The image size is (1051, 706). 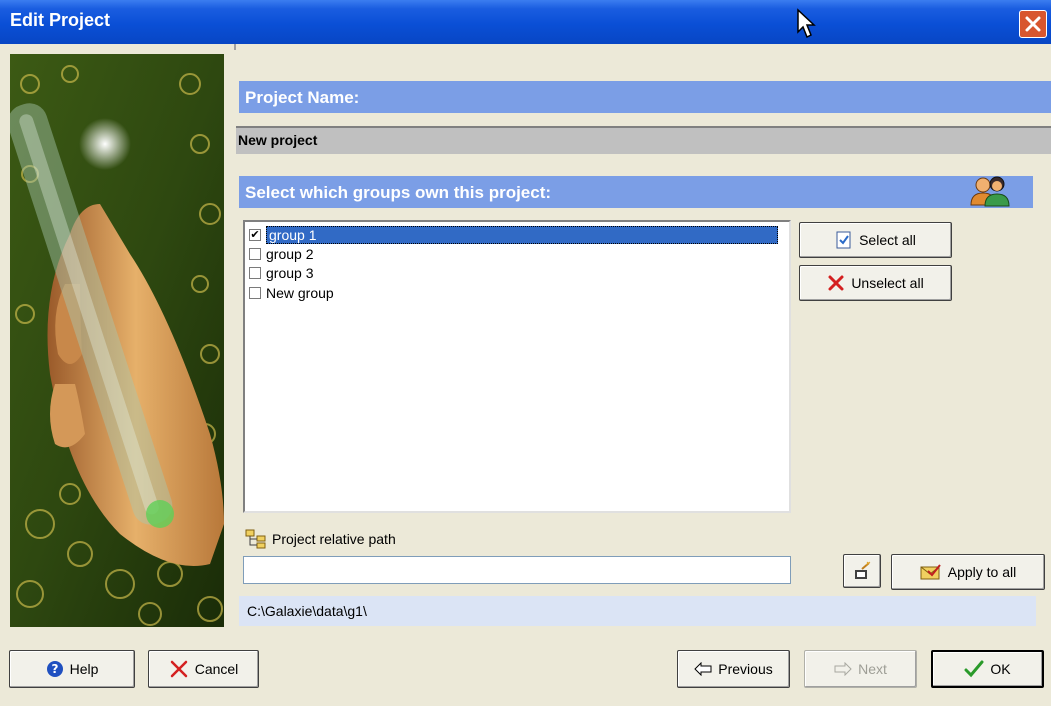 I want to click on help-icon: ?, so click(x=54, y=669).